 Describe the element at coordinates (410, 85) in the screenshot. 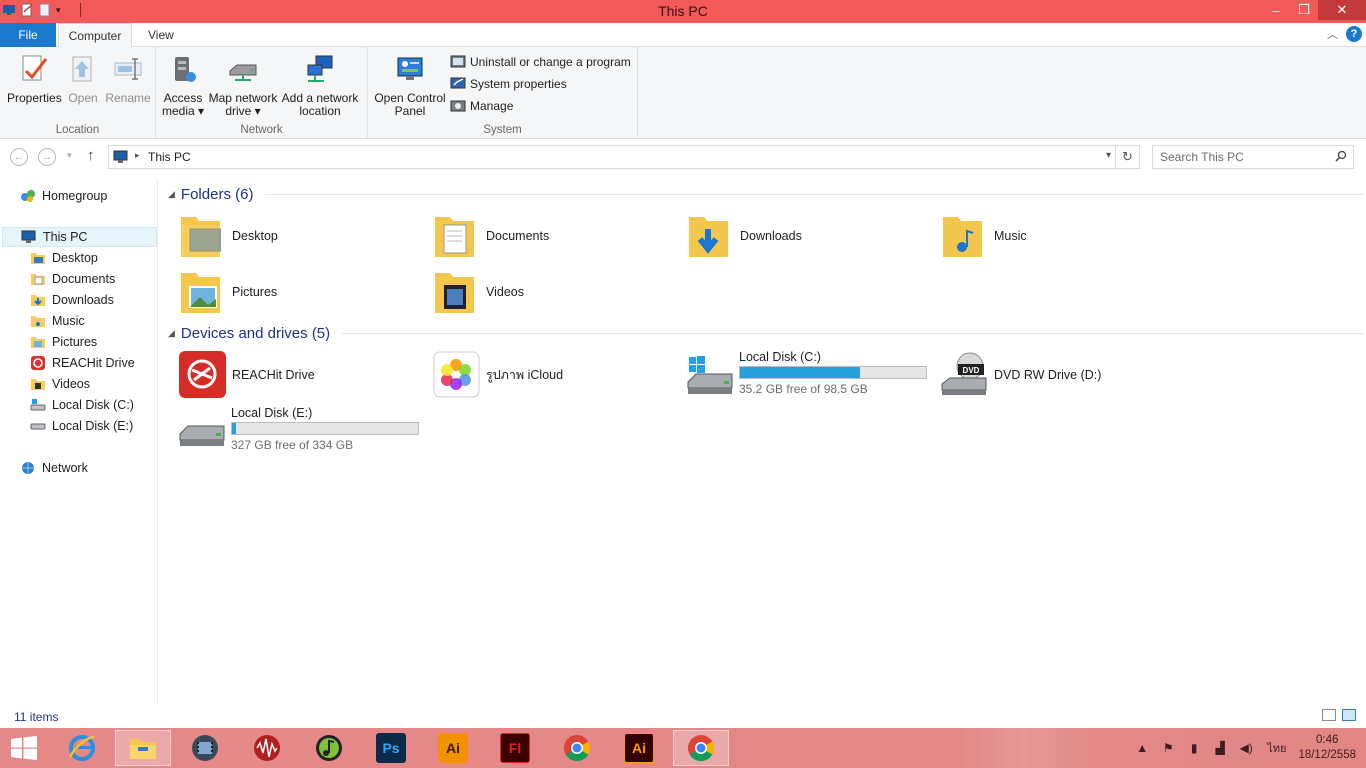

I see `open-control-panel-button: Open Control Panel` at that location.